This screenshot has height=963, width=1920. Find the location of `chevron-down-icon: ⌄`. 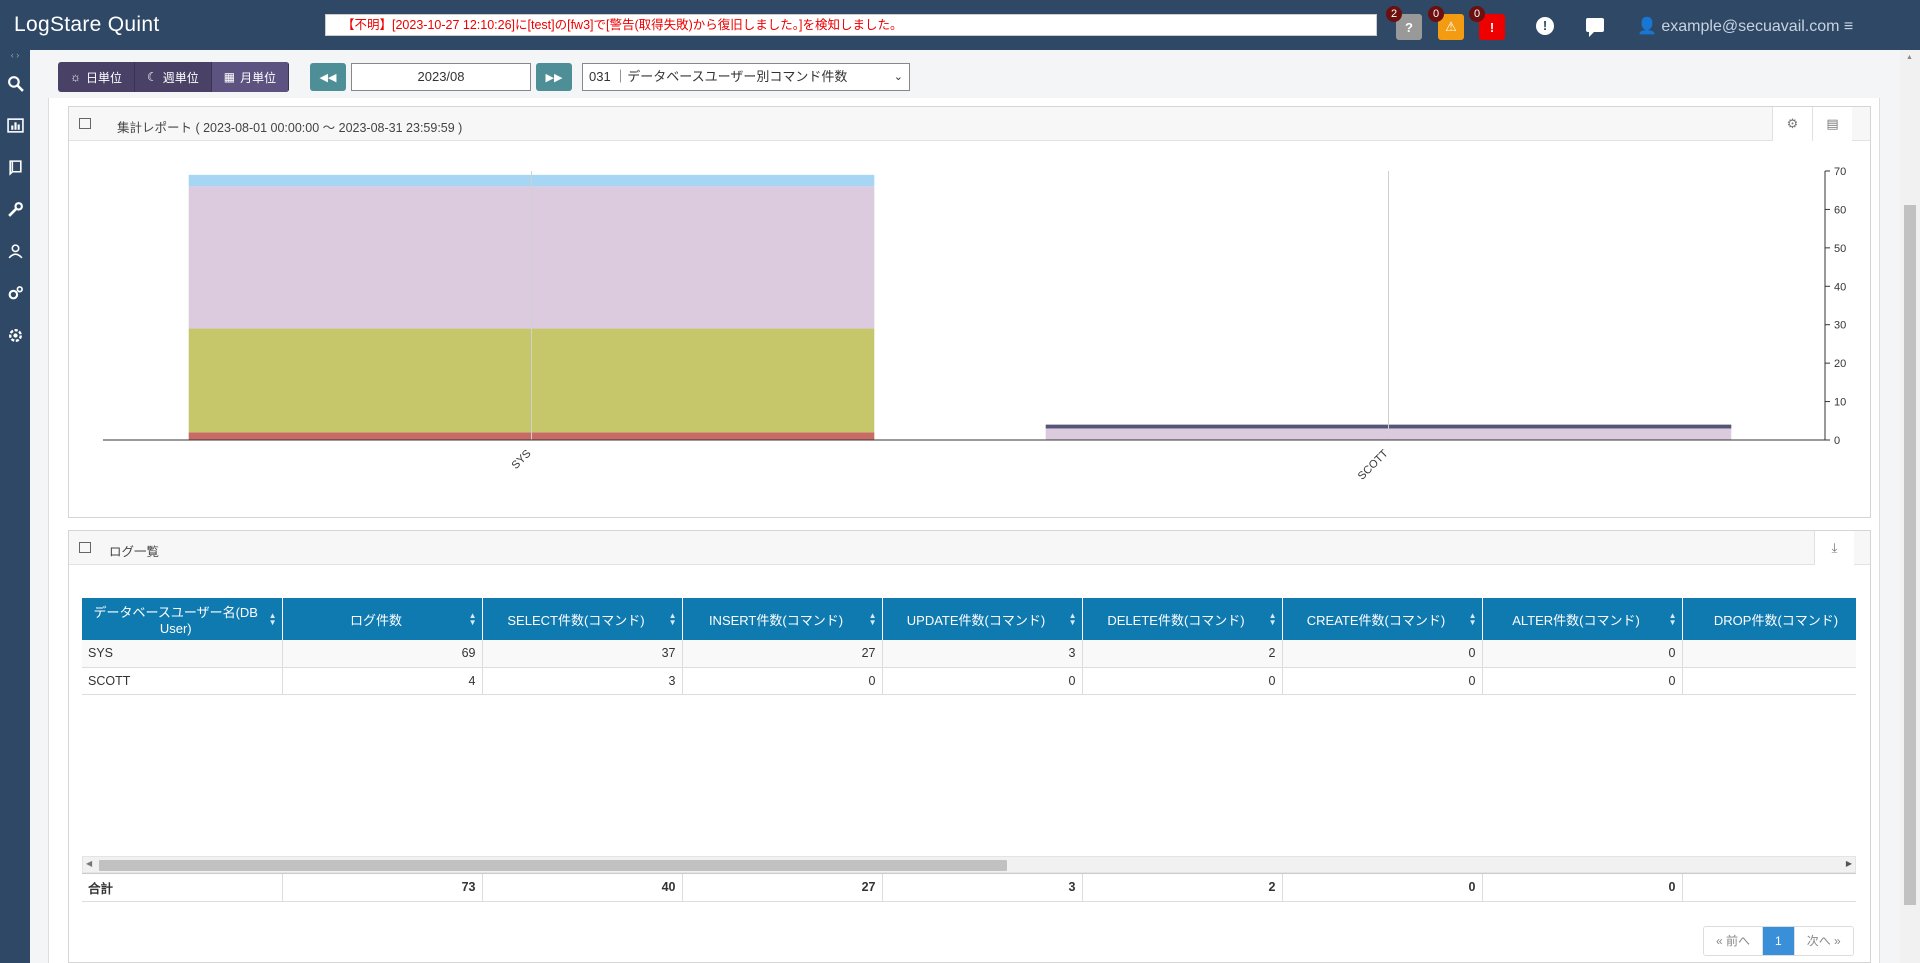

chevron-down-icon: ⌄ is located at coordinates (898, 77).